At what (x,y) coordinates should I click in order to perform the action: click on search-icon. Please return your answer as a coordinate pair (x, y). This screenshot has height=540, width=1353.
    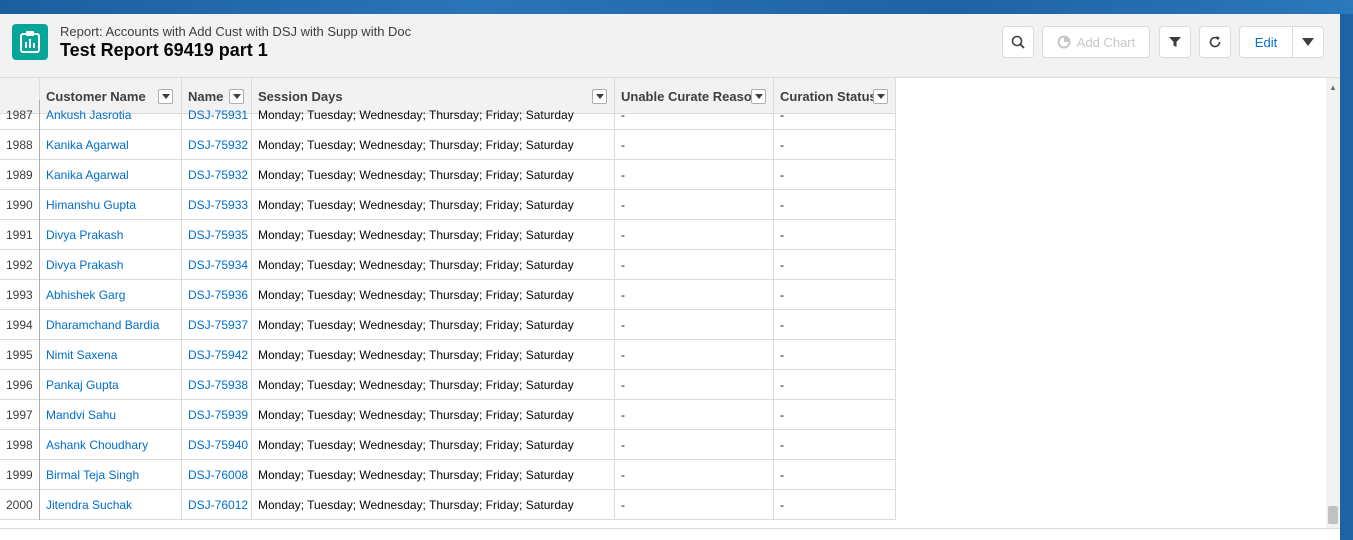
    Looking at the image, I should click on (1018, 42).